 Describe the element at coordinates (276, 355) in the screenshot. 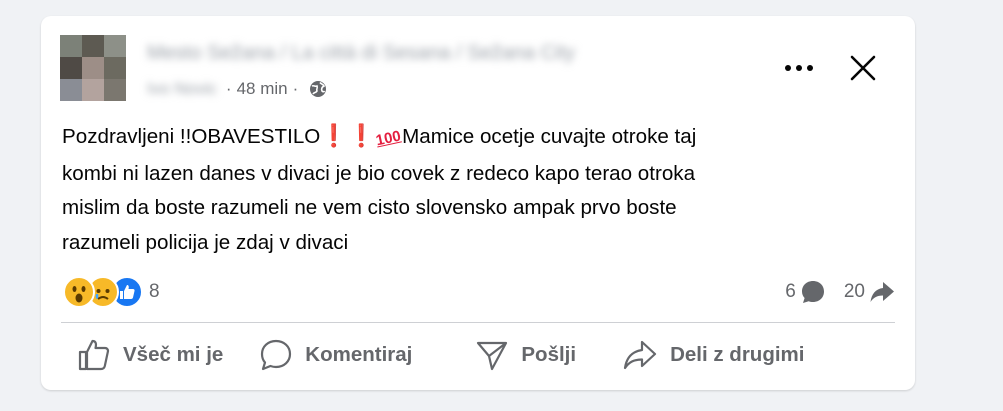

I see `comment-icon` at that location.